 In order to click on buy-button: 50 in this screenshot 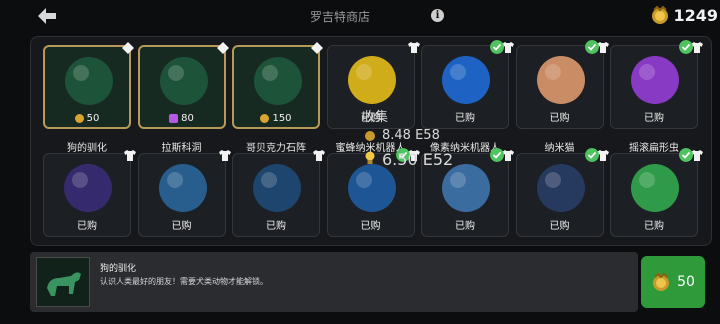, I will do `click(673, 282)`.